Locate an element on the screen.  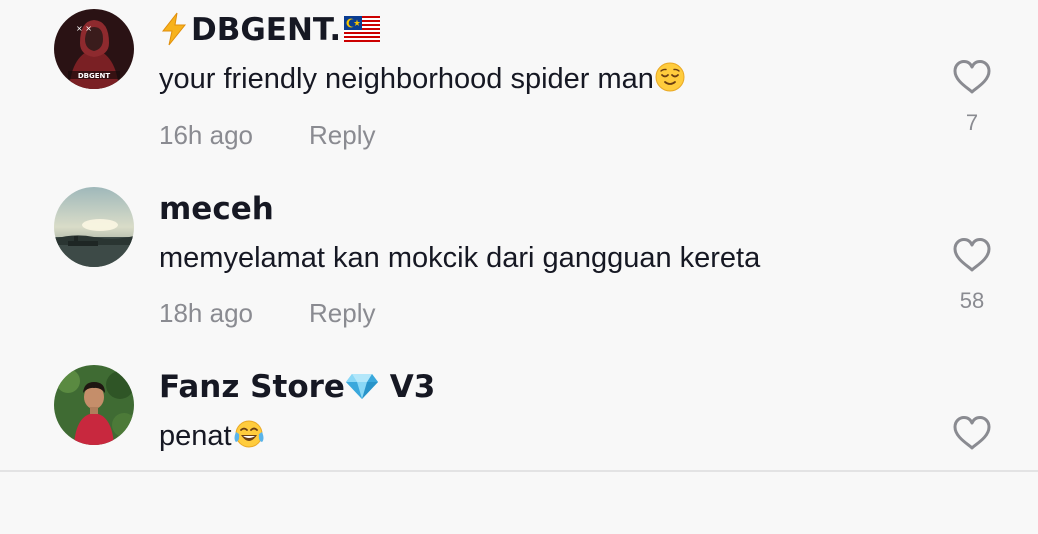
comment-text: your friendly neighborhood spider man is located at coordinates (422, 79).